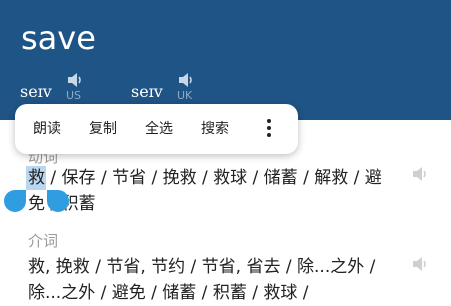 The width and height of the screenshot is (451, 306). Describe the element at coordinates (58, 201) in the screenshot. I see `selection-handle-end` at that location.